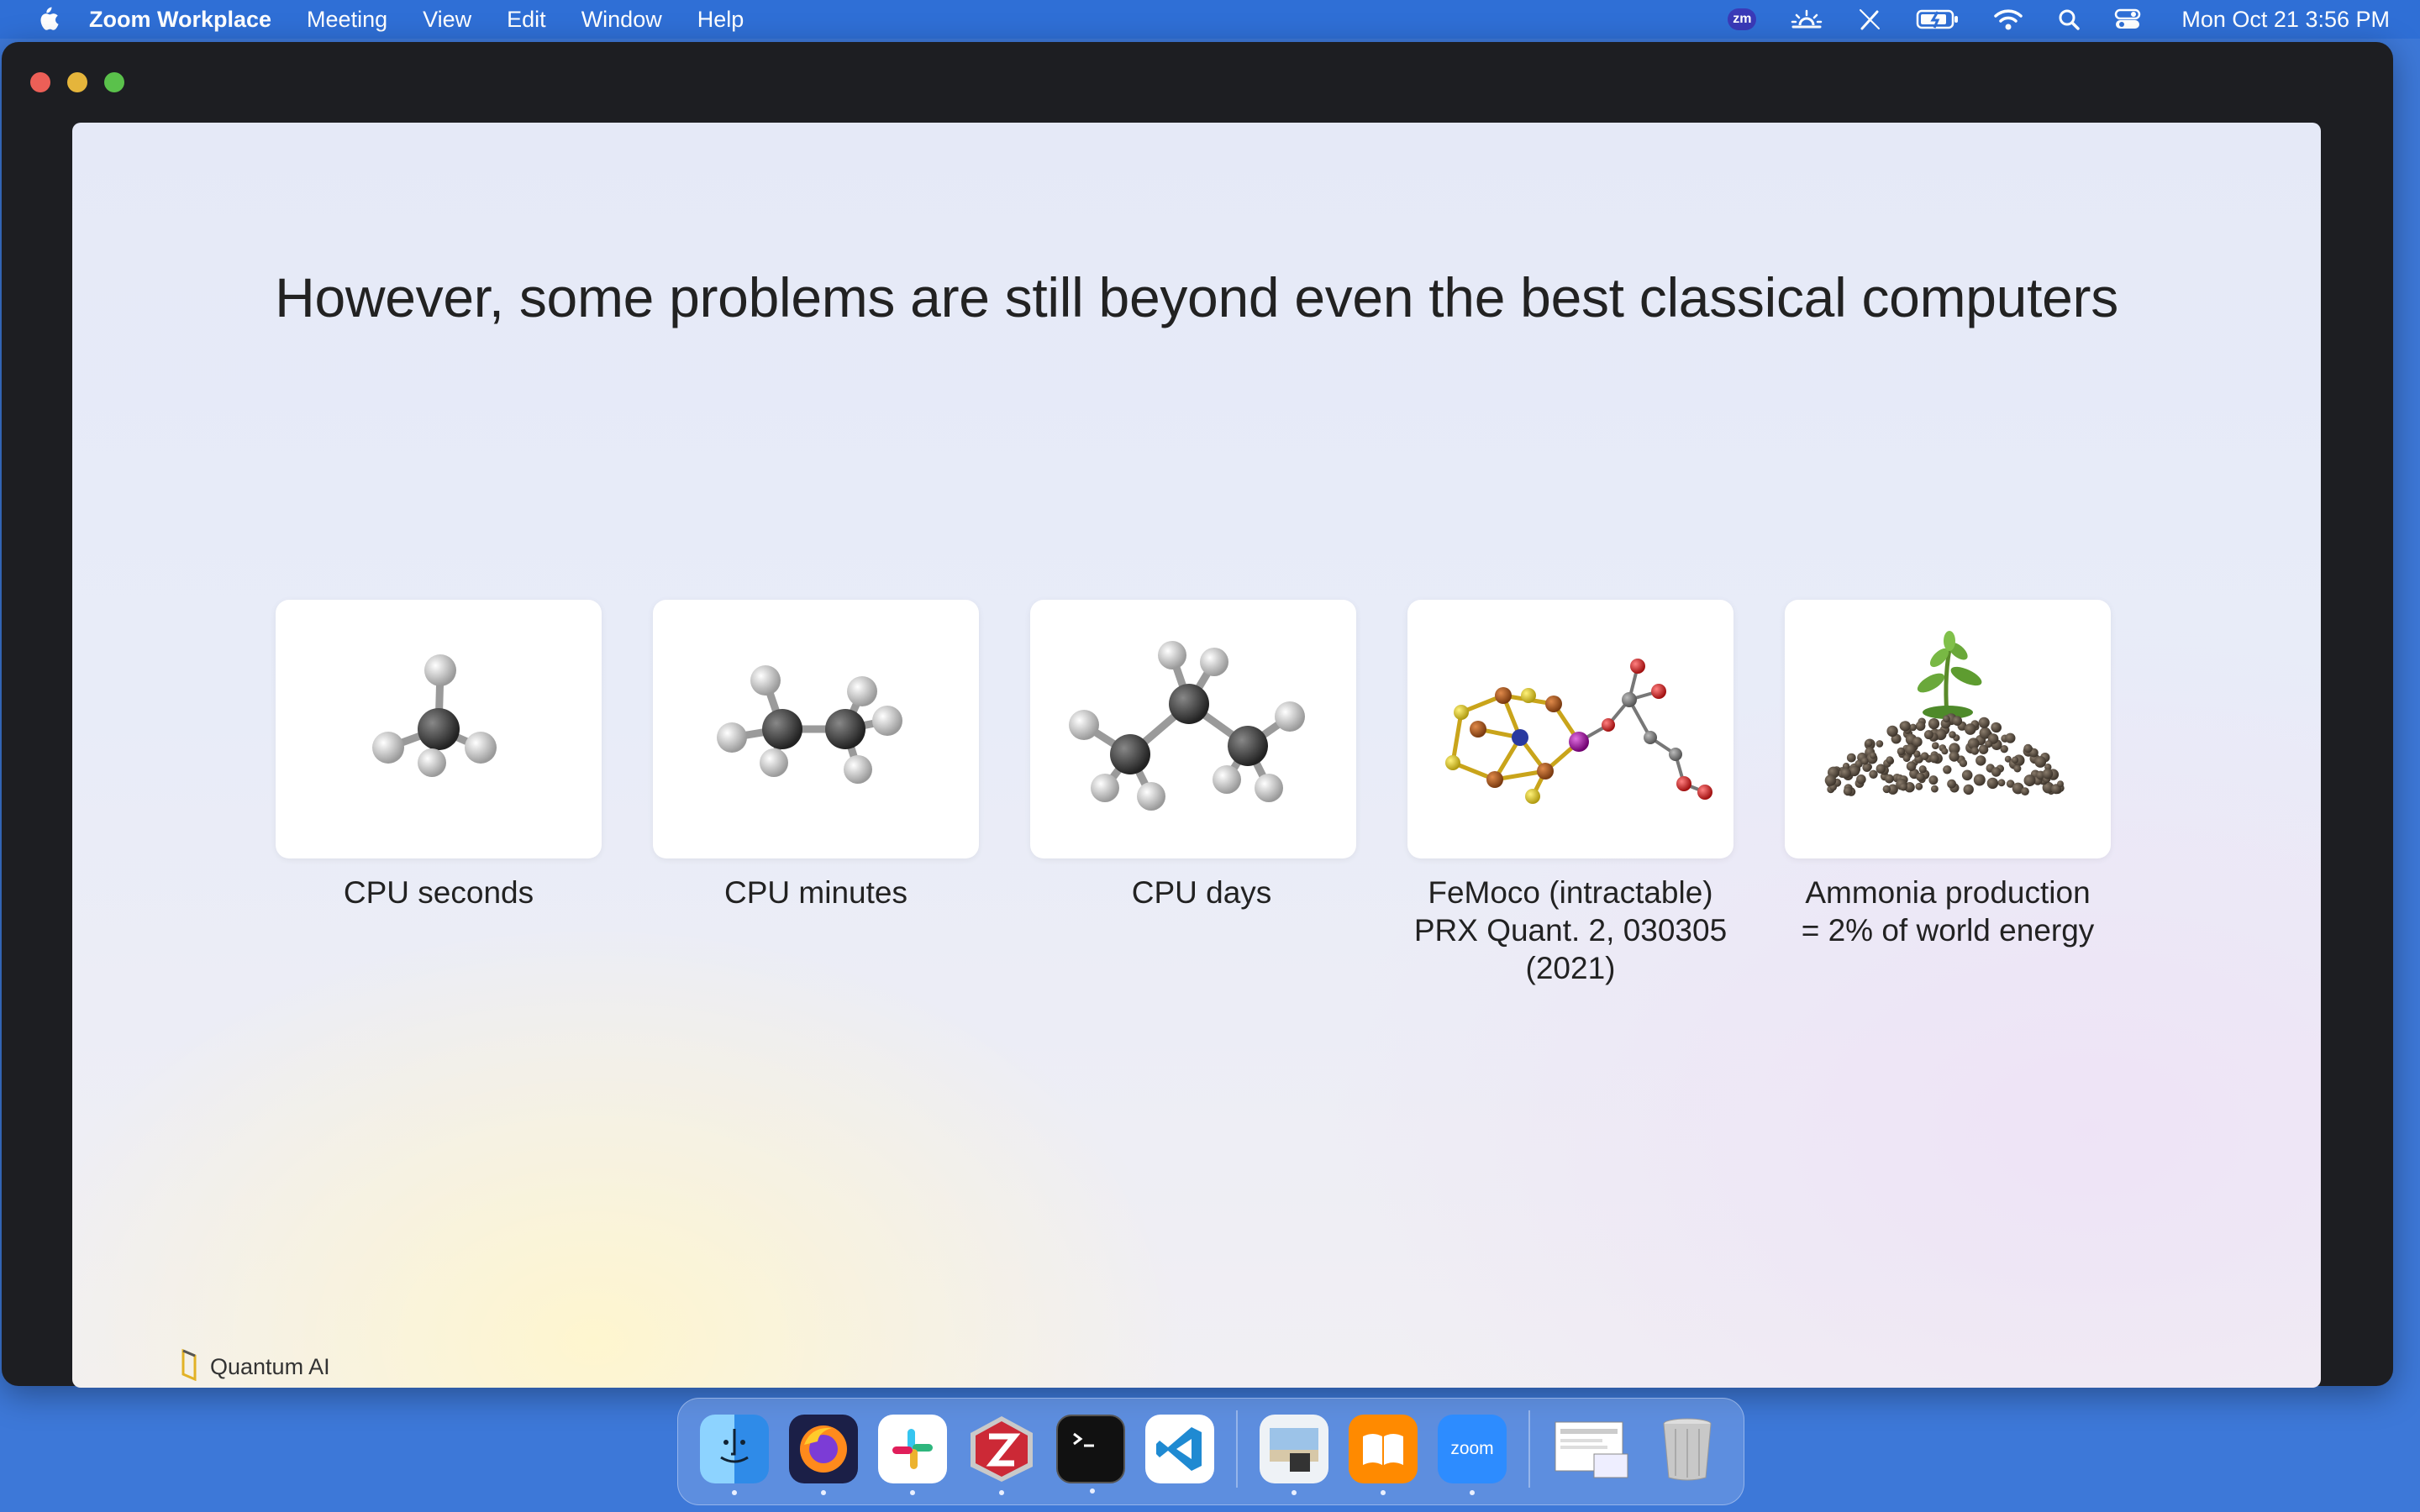  I want to click on caption-line: CPU days, so click(1201, 892).